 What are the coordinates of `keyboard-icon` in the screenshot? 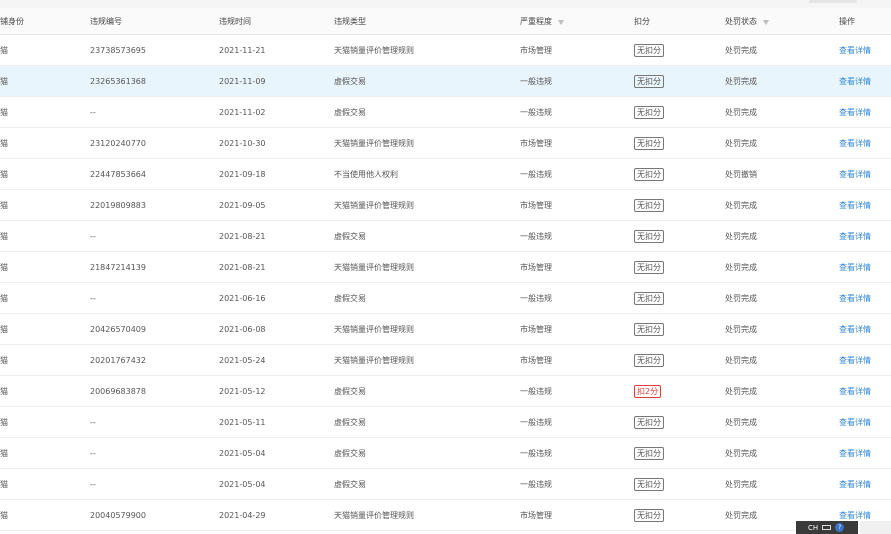 It's located at (827, 527).